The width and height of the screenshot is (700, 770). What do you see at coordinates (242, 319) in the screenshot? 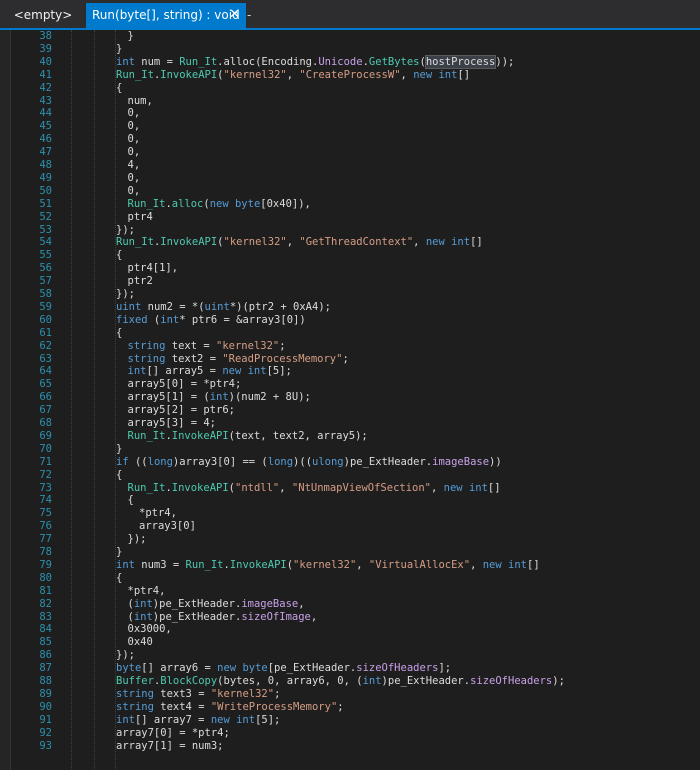
I see `code-token: * ptr6 = &array3[0])` at bounding box center [242, 319].